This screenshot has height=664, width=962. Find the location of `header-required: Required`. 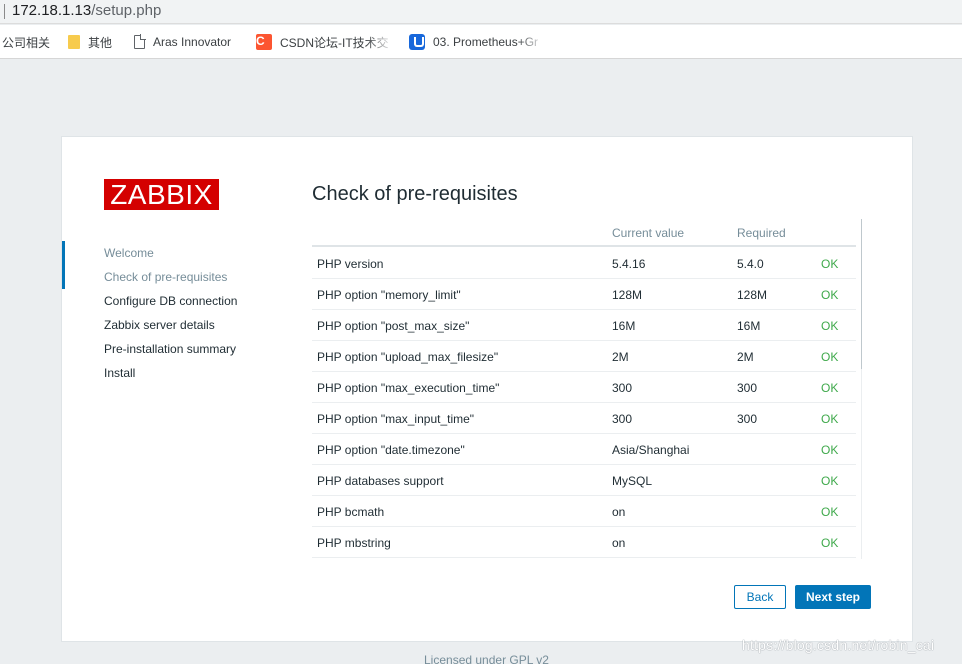

header-required: Required is located at coordinates (761, 233).